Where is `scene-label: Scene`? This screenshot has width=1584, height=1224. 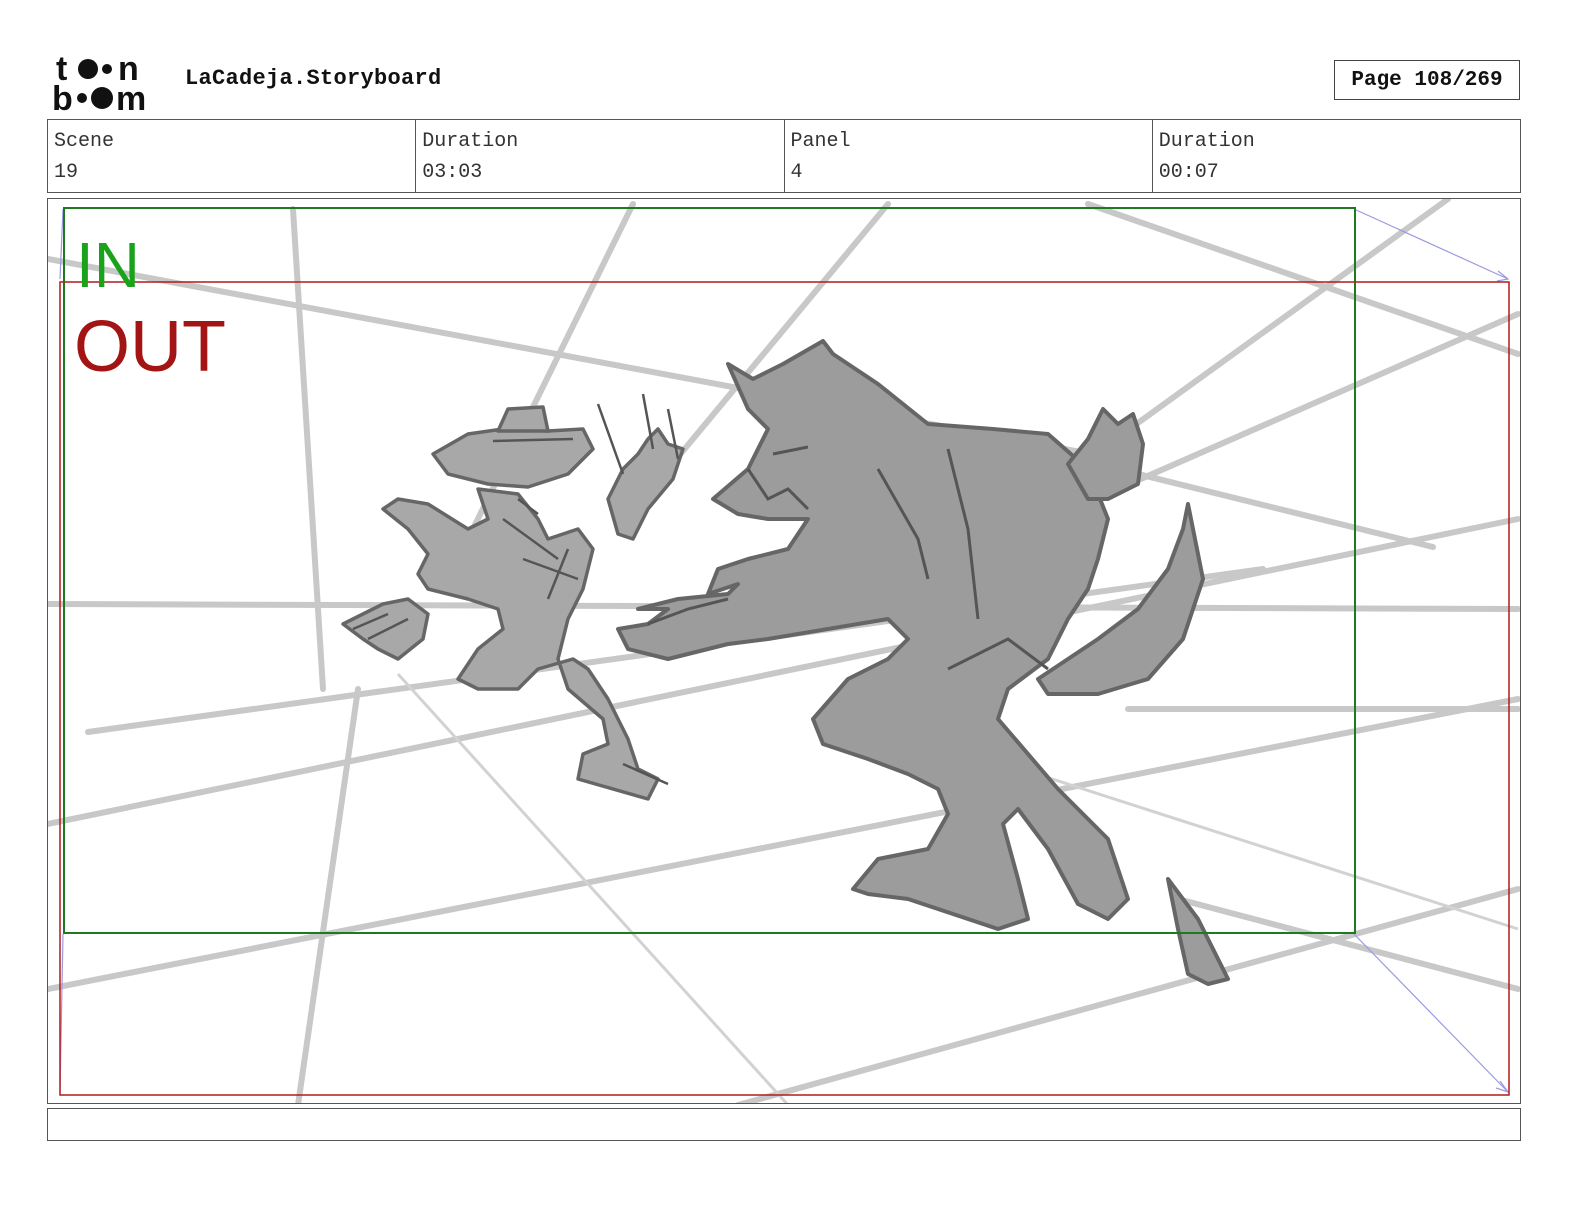 scene-label: Scene is located at coordinates (84, 141).